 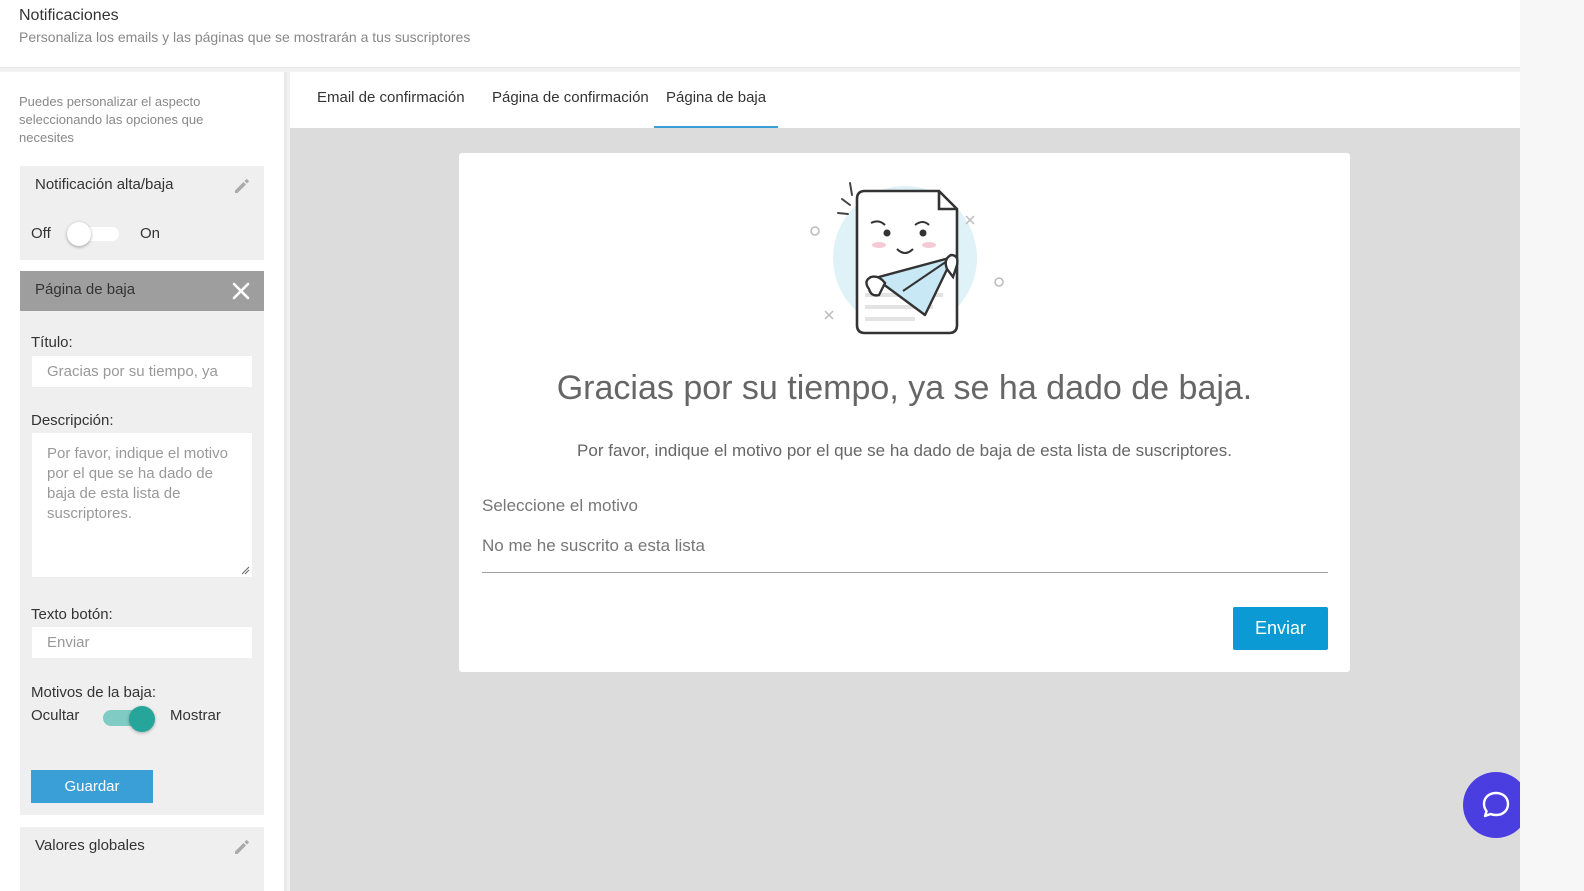 What do you see at coordinates (1280, 628) in the screenshot?
I see `submit-button: Enviar` at bounding box center [1280, 628].